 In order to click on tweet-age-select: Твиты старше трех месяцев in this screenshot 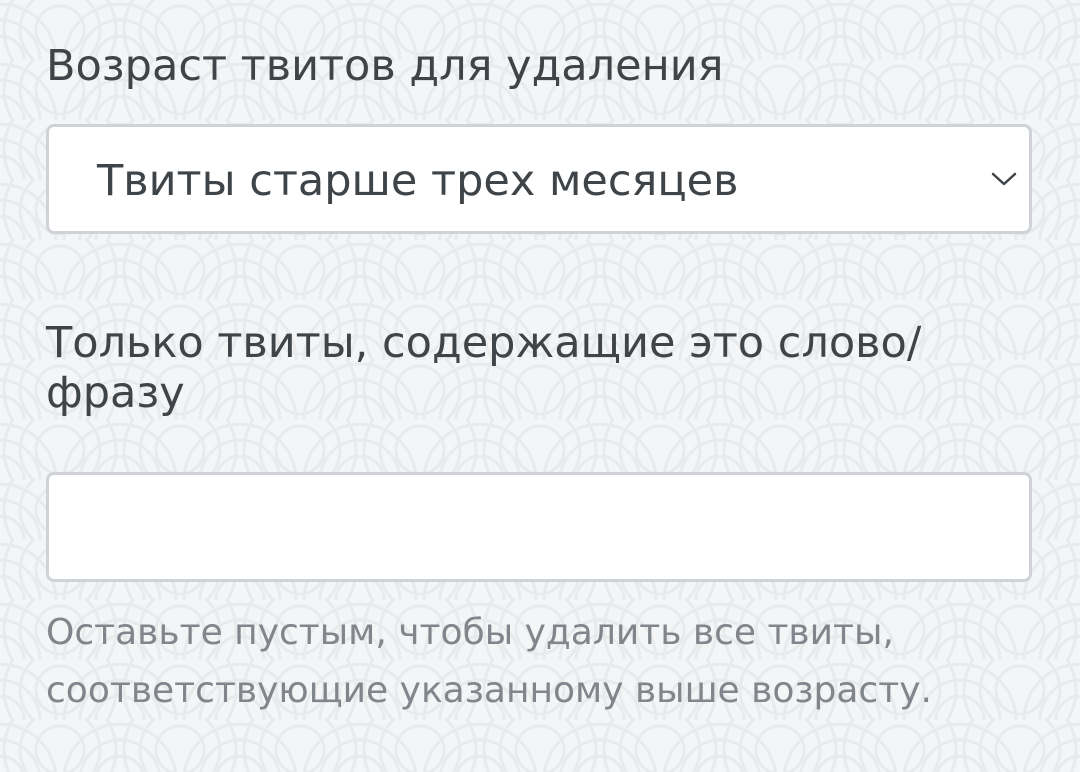, I will do `click(539, 179)`.